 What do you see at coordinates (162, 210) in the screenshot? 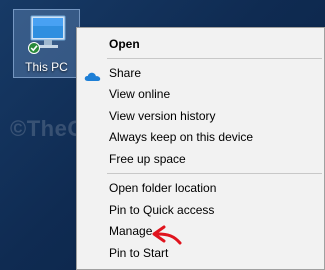
I see `menu-item-pin-quick-access-label: Pin to Quick access` at bounding box center [162, 210].